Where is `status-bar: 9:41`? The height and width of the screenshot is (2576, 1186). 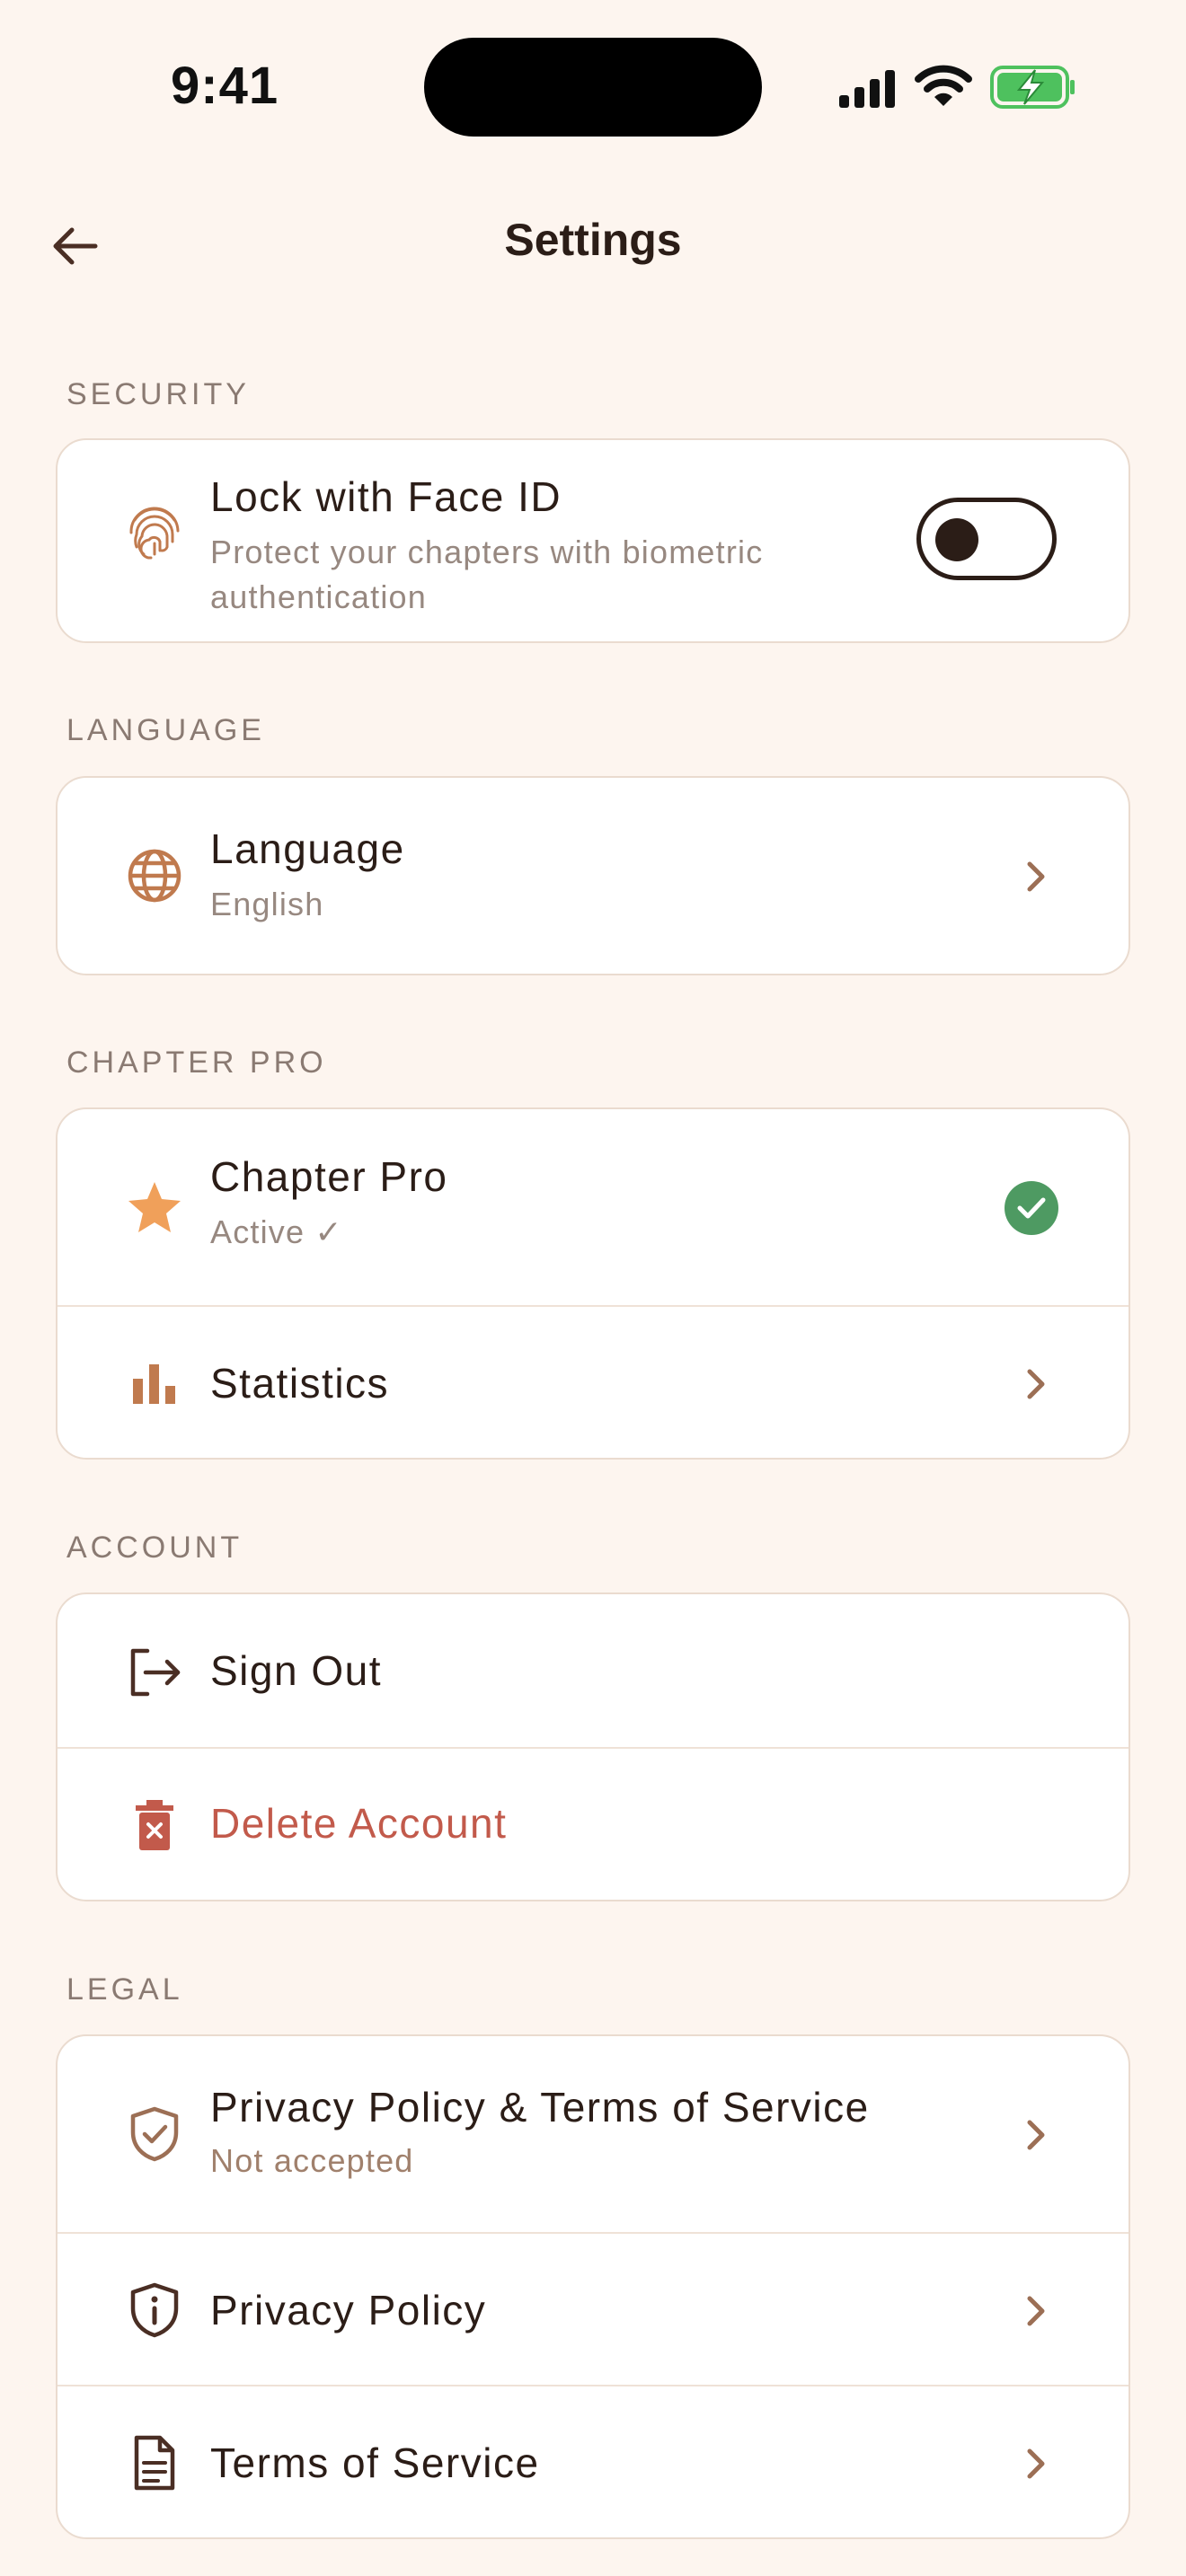
status-bar: 9:41 is located at coordinates (593, 85).